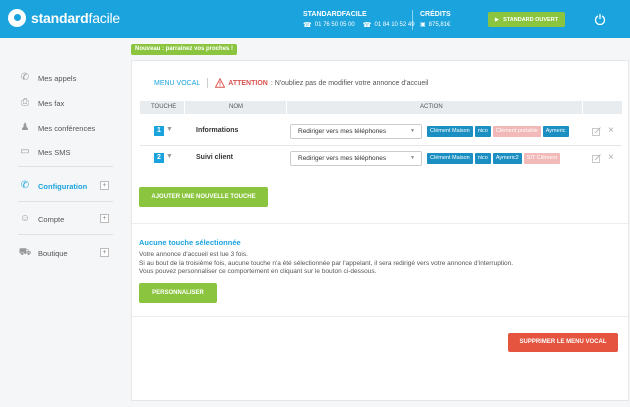 The height and width of the screenshot is (407, 630). What do you see at coordinates (388, 25) in the screenshot?
I see `phone-number-2: ☎ 01 84 10 52 49` at bounding box center [388, 25].